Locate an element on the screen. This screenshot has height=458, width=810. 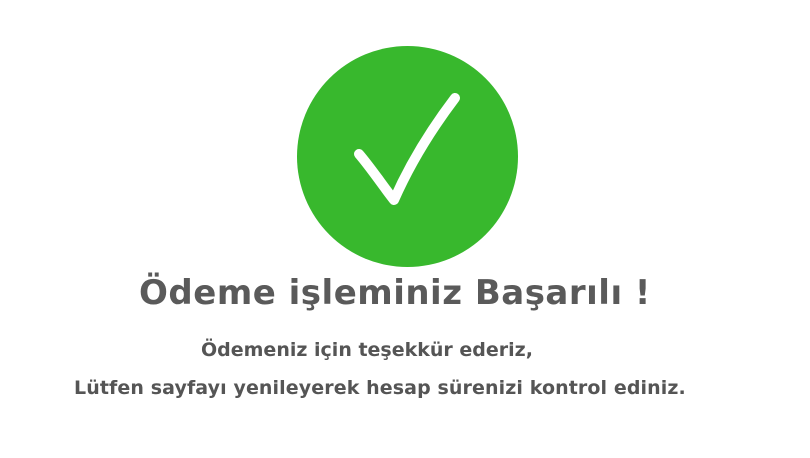
check-icon is located at coordinates (407, 149).